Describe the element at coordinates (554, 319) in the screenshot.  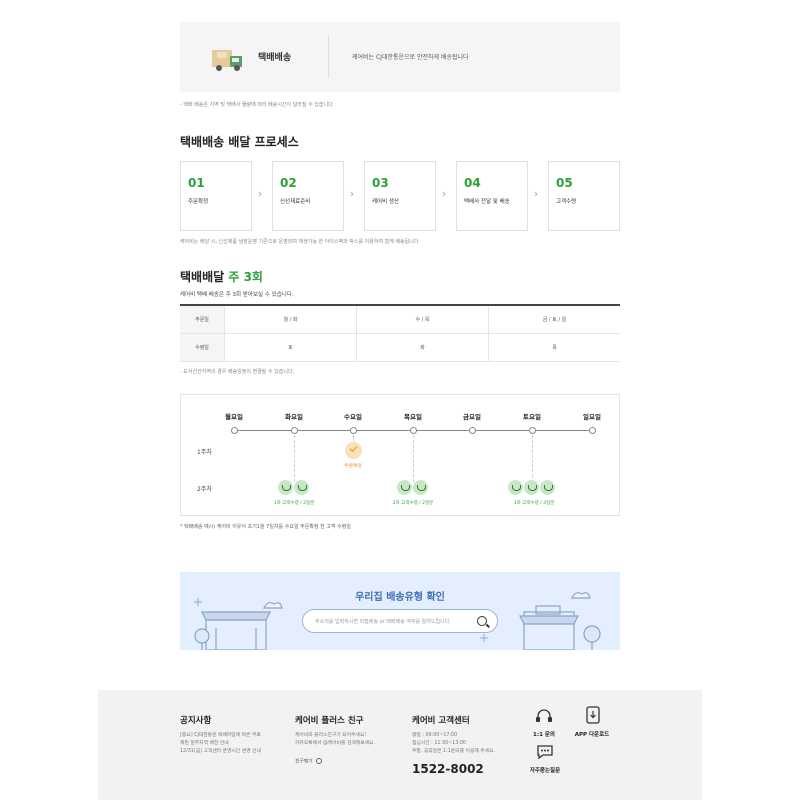
I see `table-cell: 금 / 토 / 일` at that location.